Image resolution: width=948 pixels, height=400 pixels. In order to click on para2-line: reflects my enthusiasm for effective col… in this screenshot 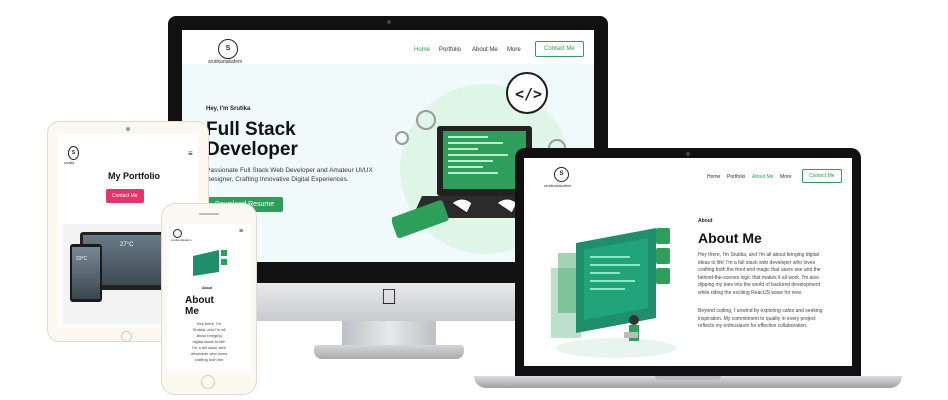, I will do `click(753, 326)`.